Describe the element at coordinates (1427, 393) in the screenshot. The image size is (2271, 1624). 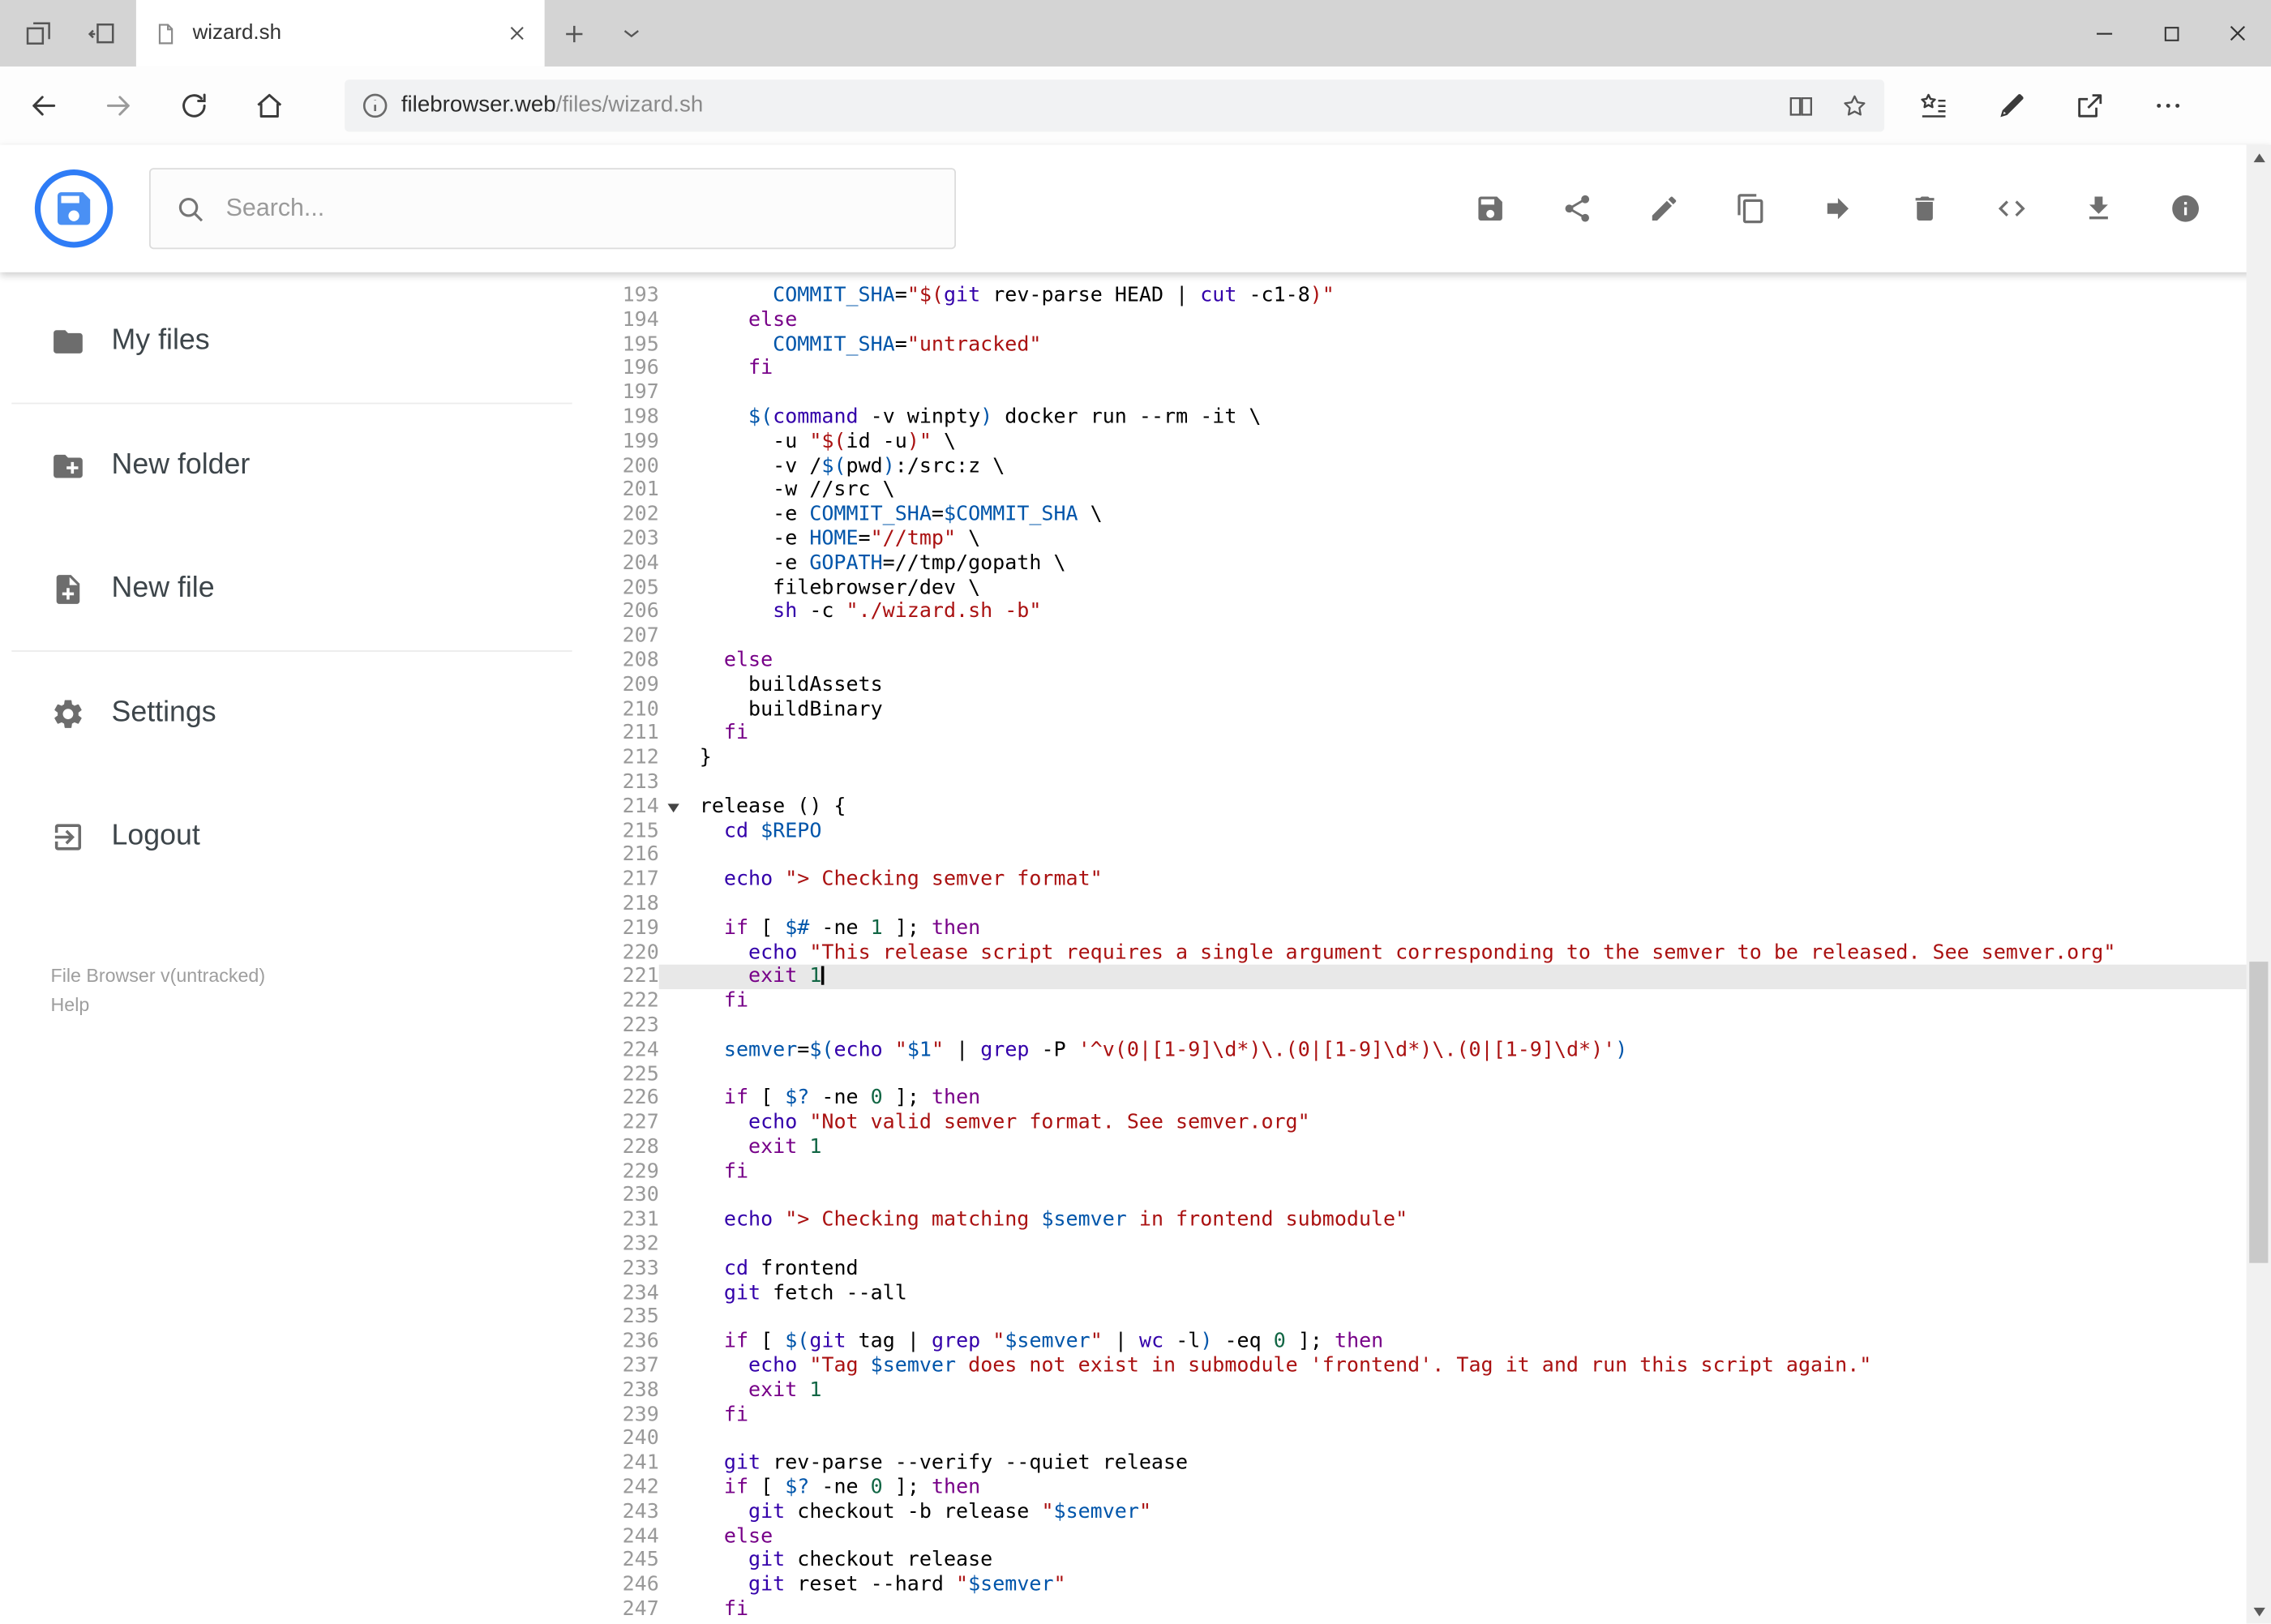
I see `code-line: 197` at that location.